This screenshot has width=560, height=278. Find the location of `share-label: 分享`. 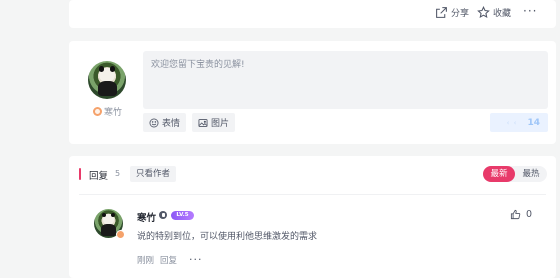

share-label: 分享 is located at coordinates (460, 14).